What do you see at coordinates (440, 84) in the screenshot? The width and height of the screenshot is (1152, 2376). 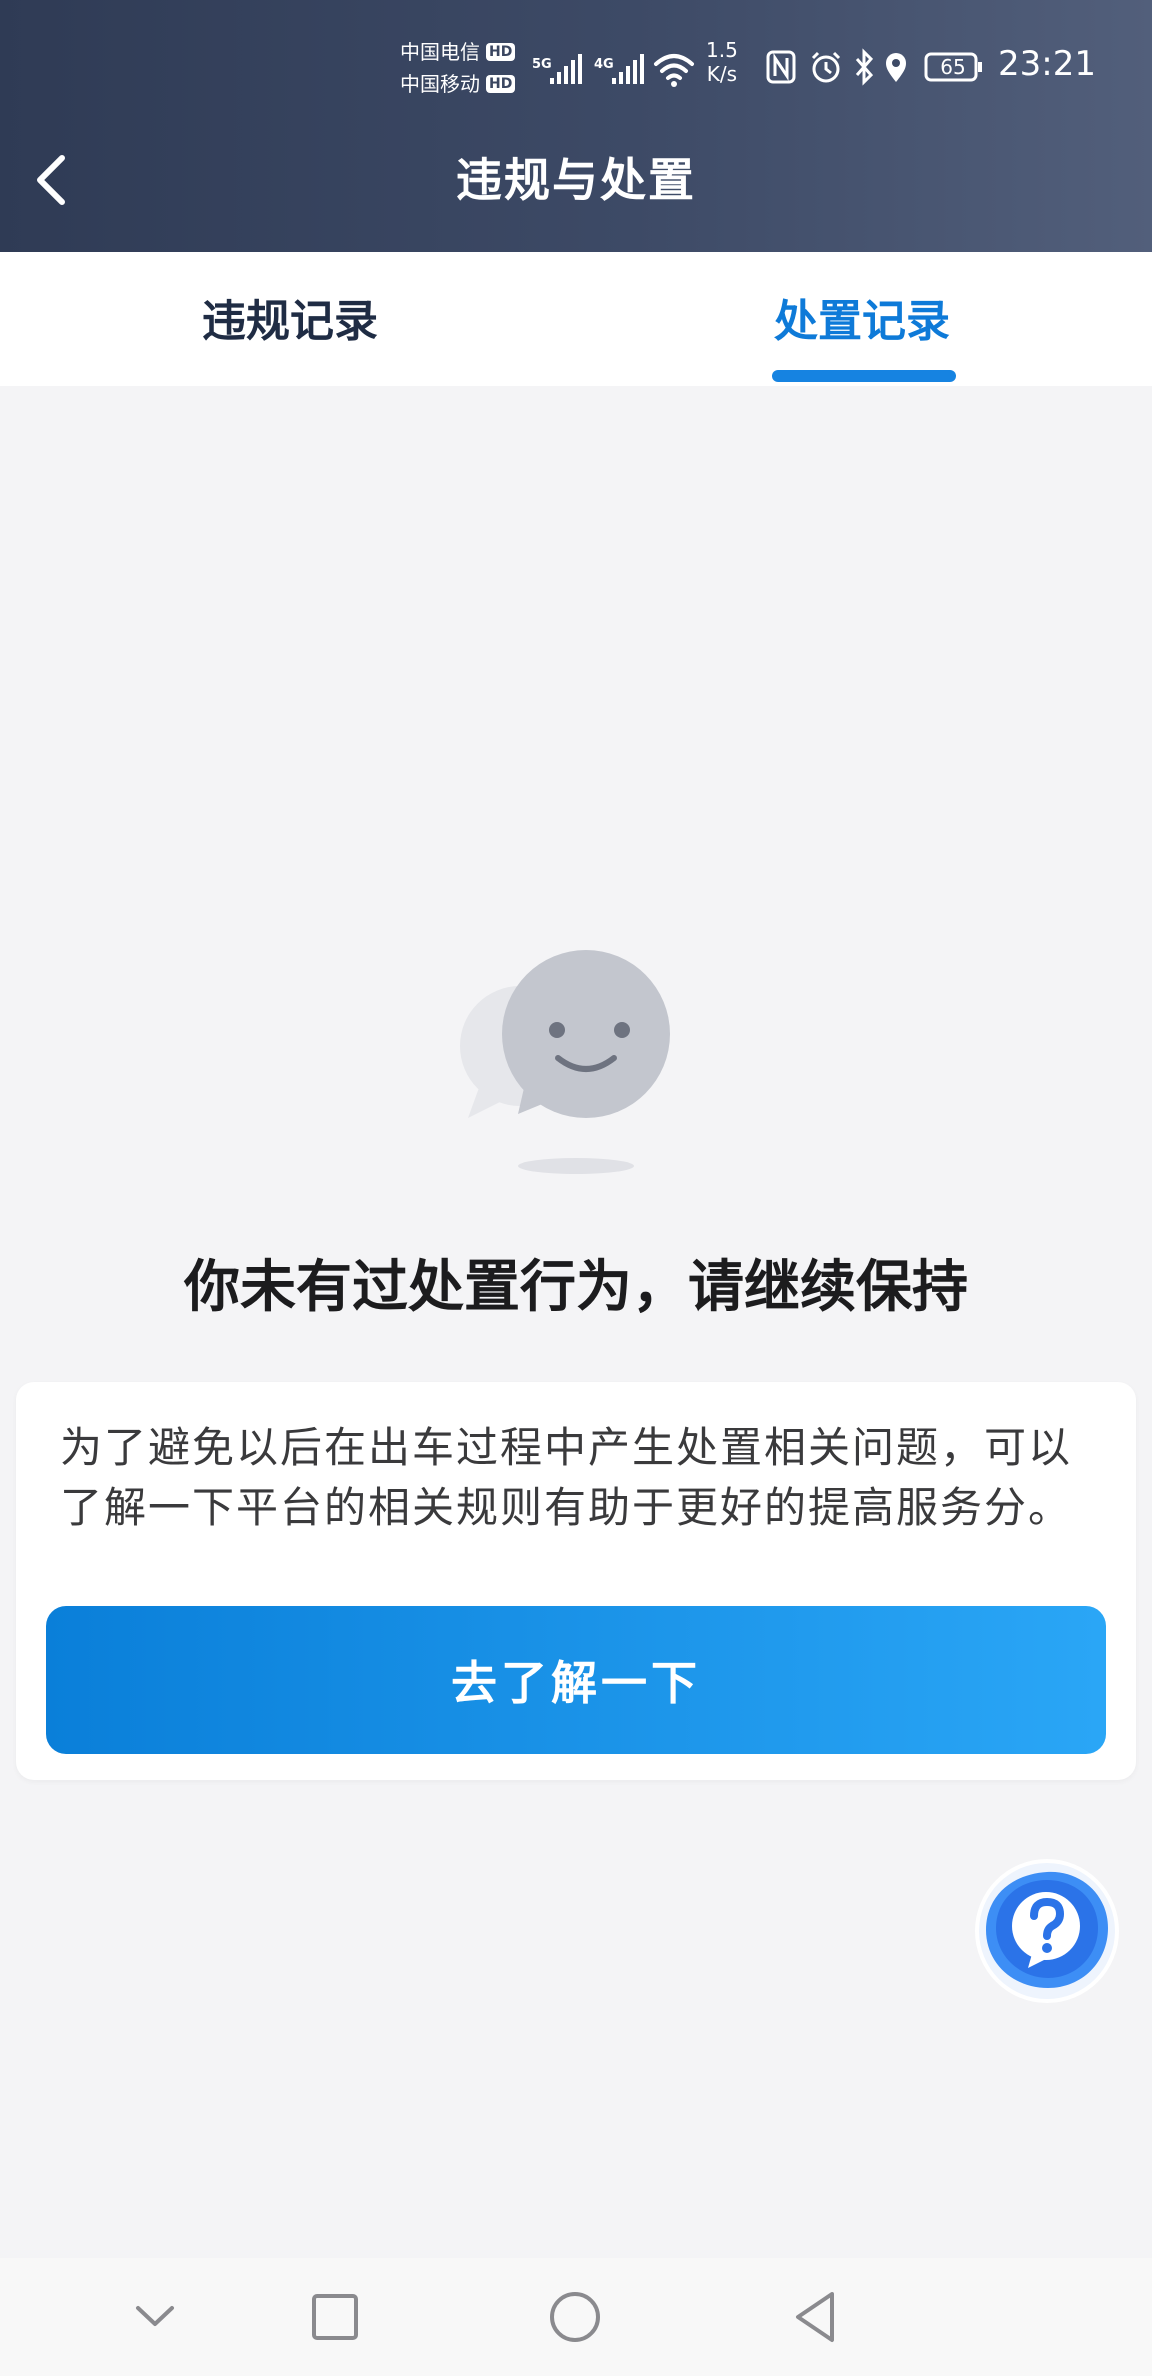 I see `carrier-2-label: 中国移动` at bounding box center [440, 84].